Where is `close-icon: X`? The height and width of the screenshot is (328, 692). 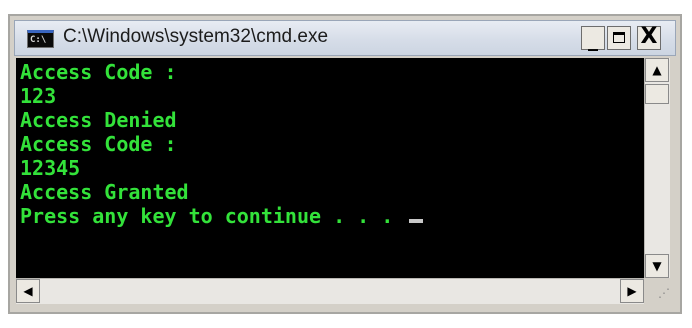 close-icon: X is located at coordinates (649, 36).